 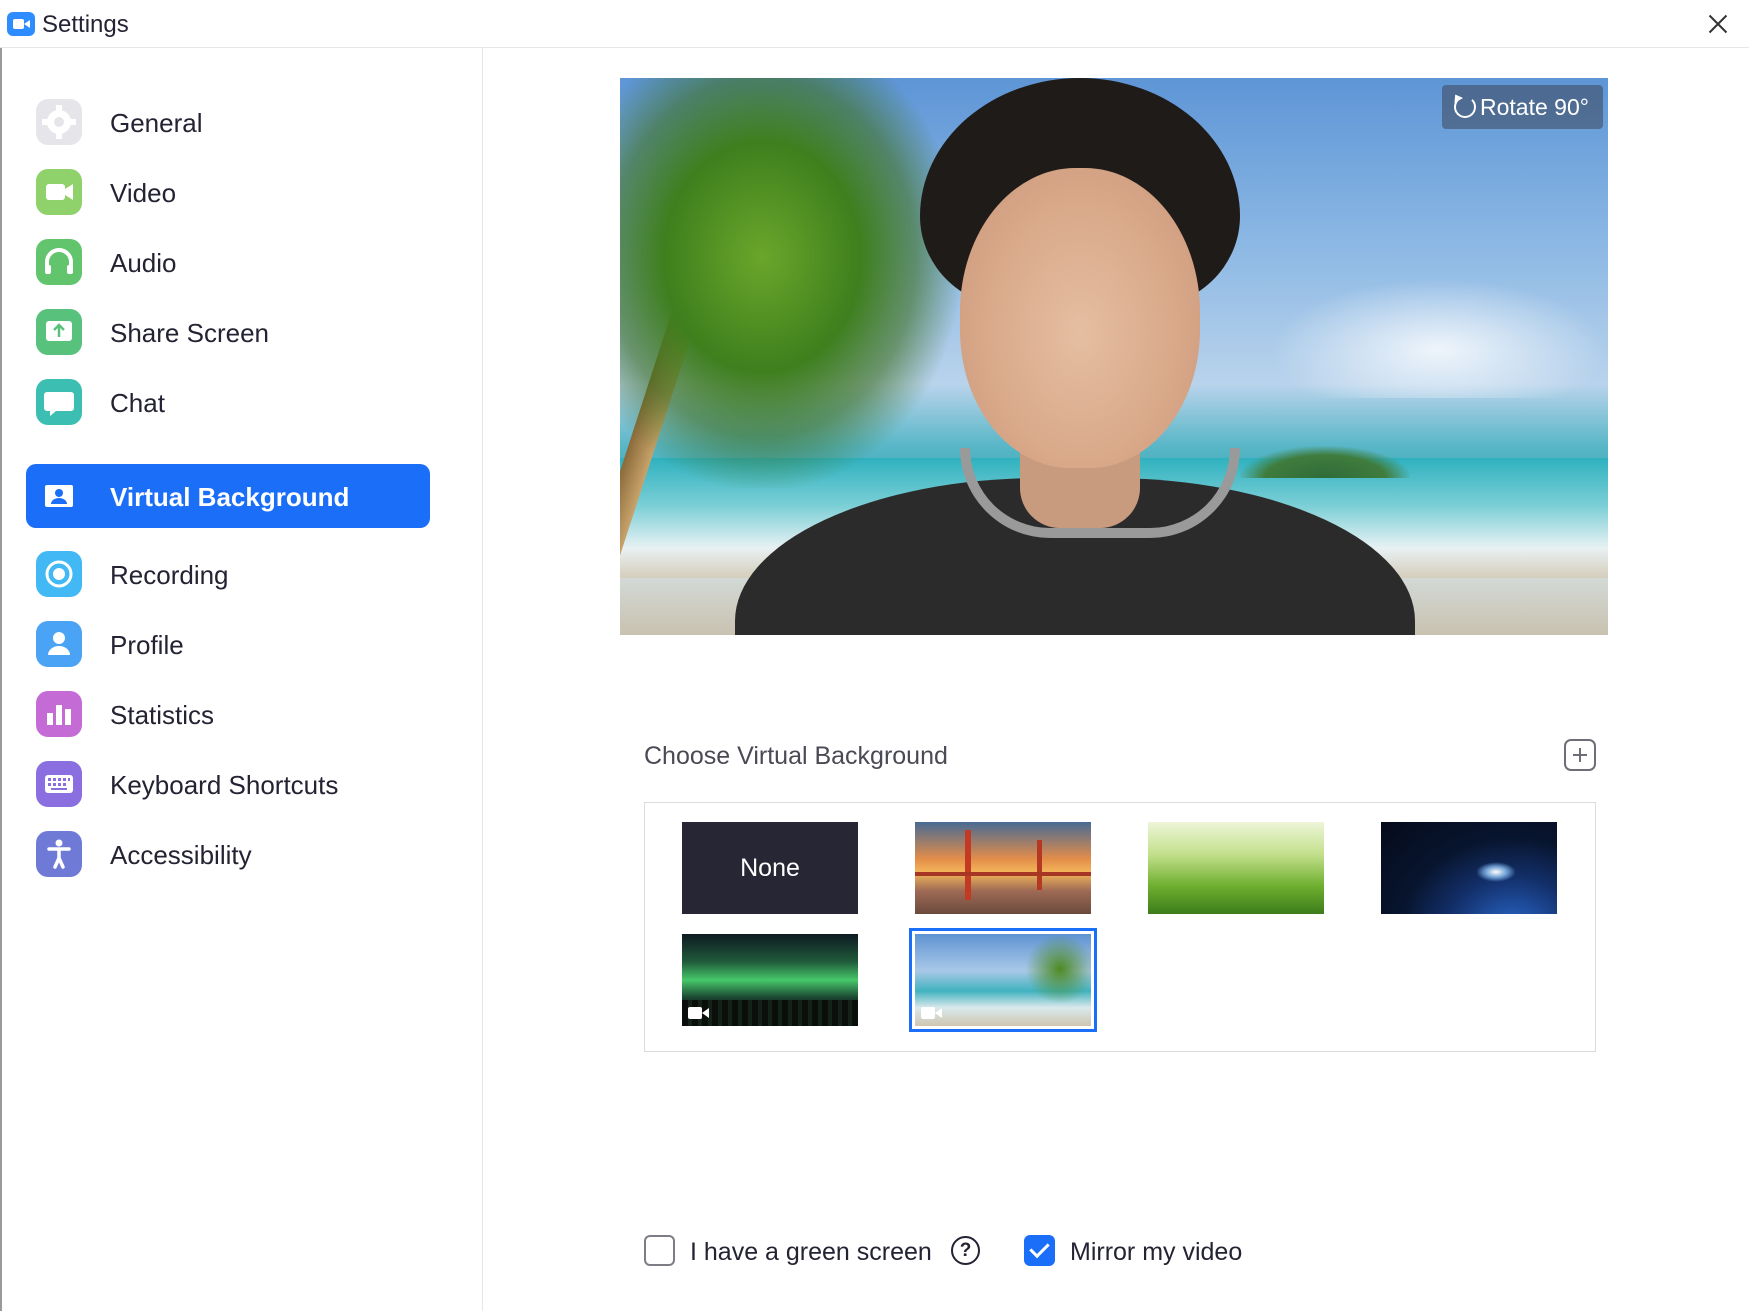 What do you see at coordinates (1003, 980) in the screenshot?
I see `background-beach` at bounding box center [1003, 980].